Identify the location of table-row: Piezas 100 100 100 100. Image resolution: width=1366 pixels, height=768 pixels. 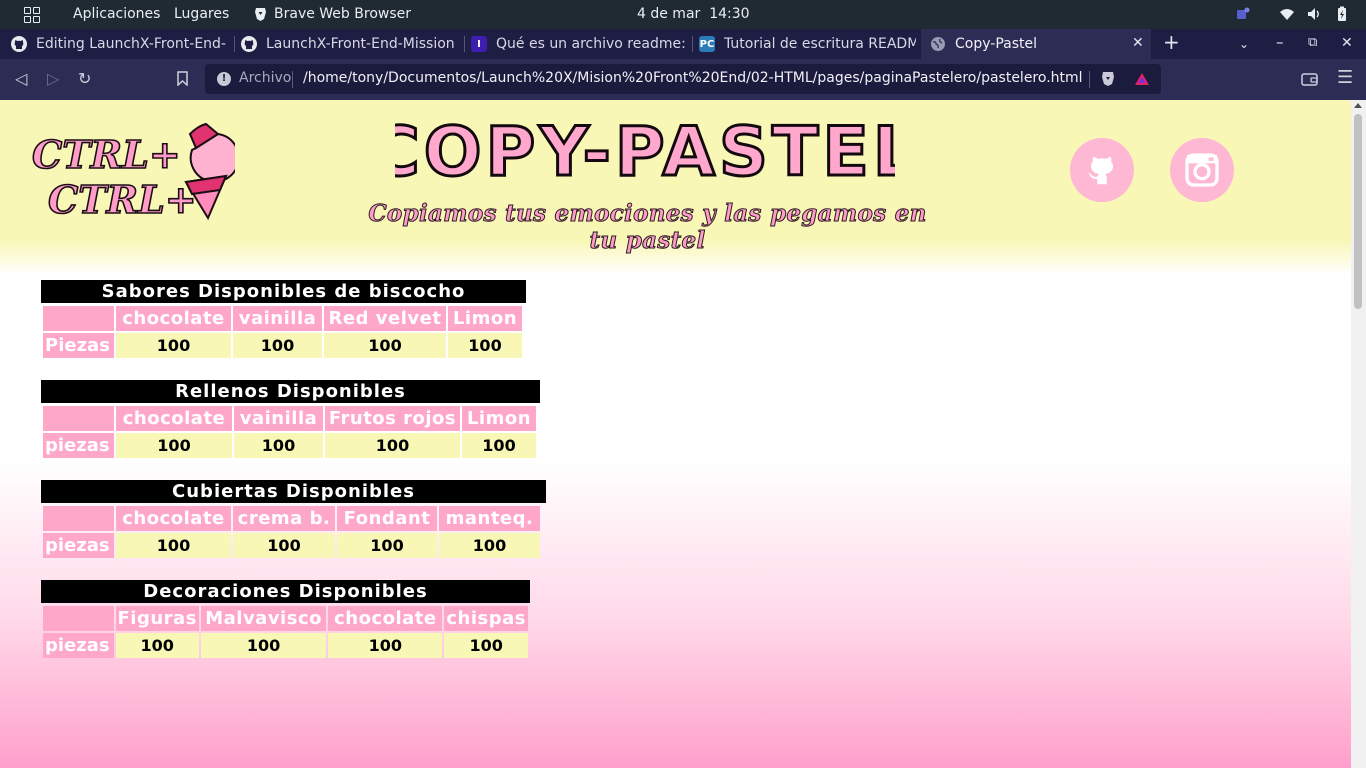
(282, 345).